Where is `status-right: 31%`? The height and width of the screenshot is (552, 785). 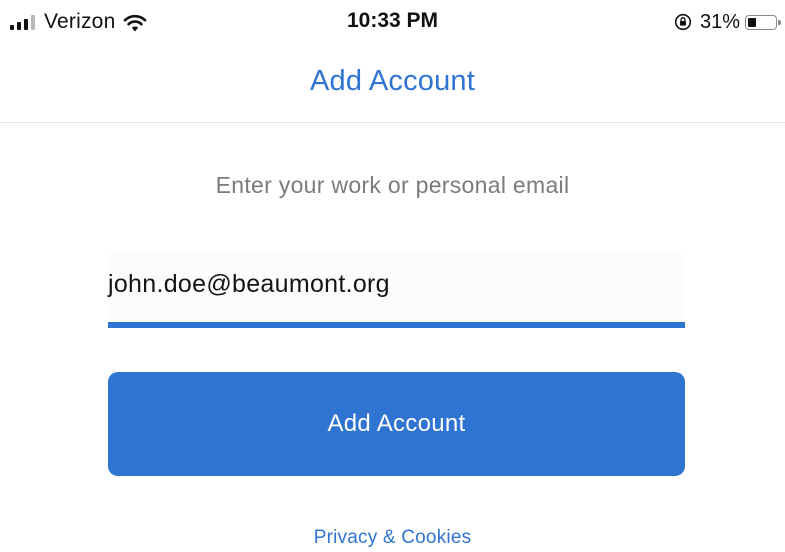 status-right: 31% is located at coordinates (727, 22).